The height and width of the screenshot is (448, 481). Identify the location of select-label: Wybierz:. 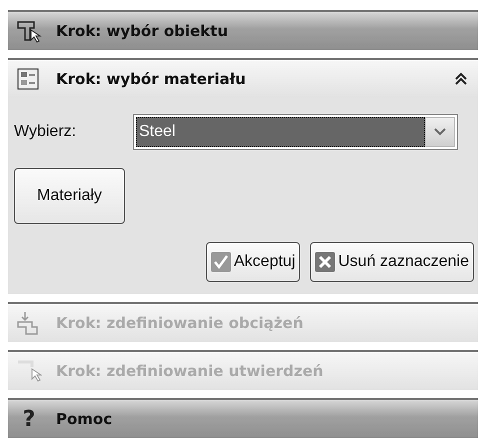
(46, 132).